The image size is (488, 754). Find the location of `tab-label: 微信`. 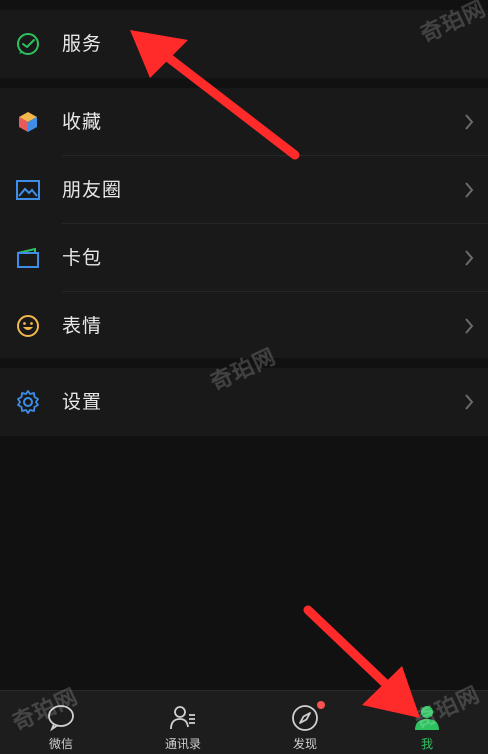

tab-label: 微信 is located at coordinates (60, 744).